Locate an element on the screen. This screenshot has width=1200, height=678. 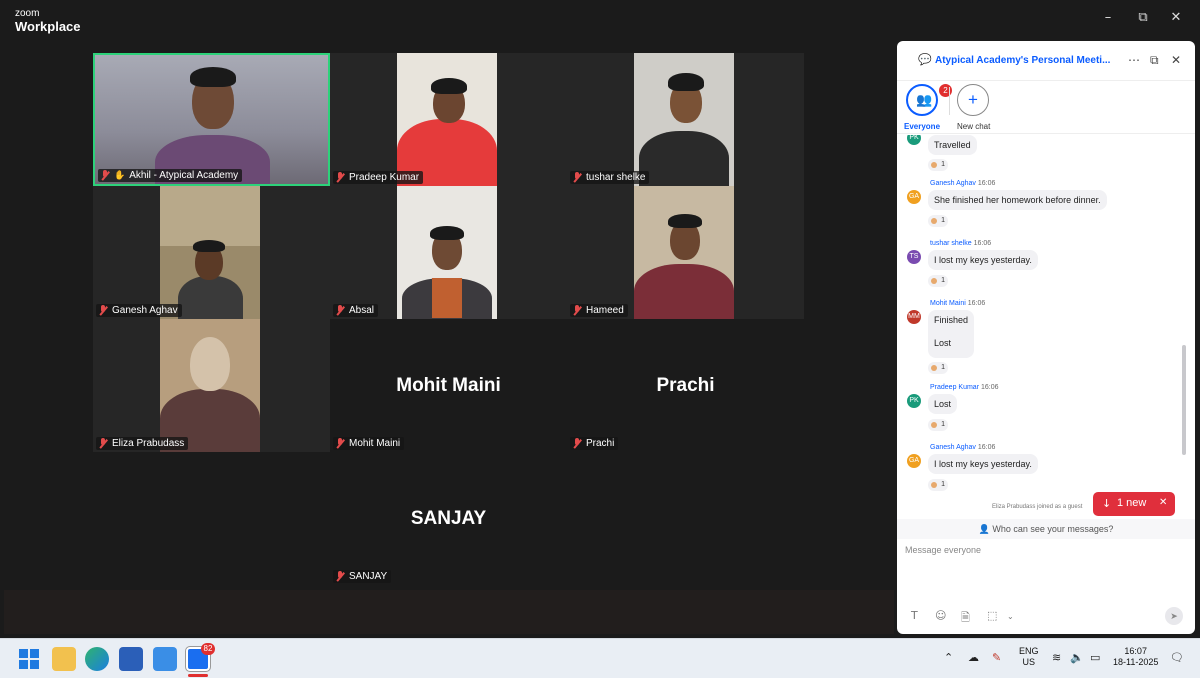
sender-name: tushar shelke is located at coordinates (951, 243).